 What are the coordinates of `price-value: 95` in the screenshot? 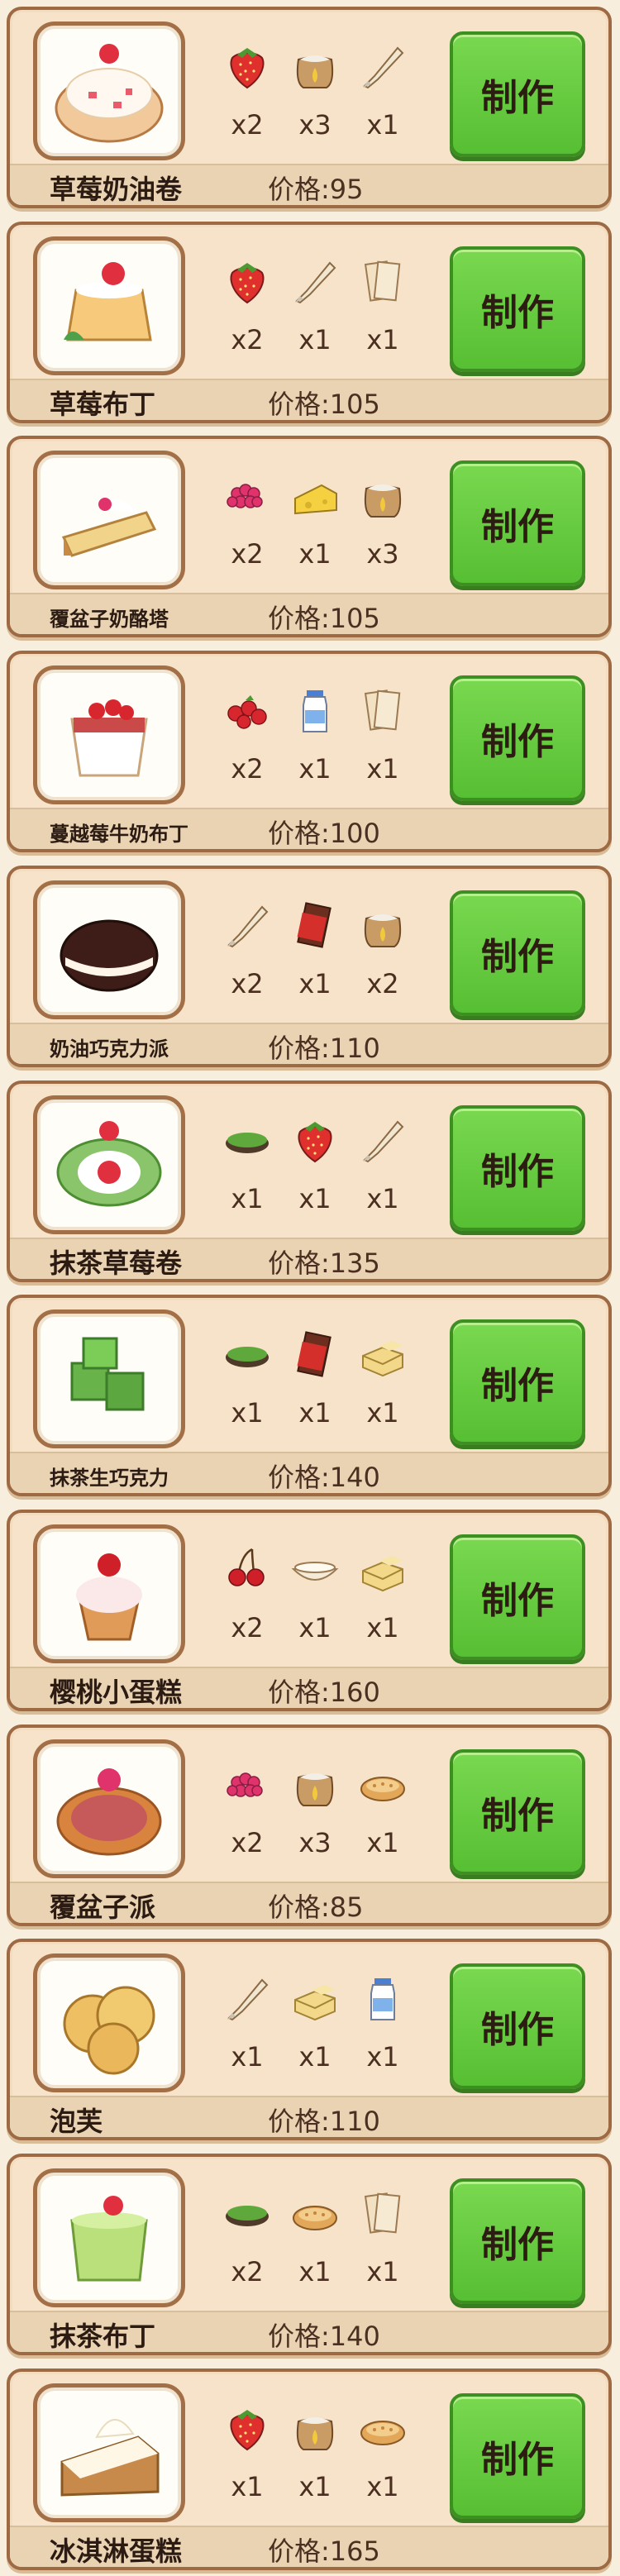 It's located at (346, 189).